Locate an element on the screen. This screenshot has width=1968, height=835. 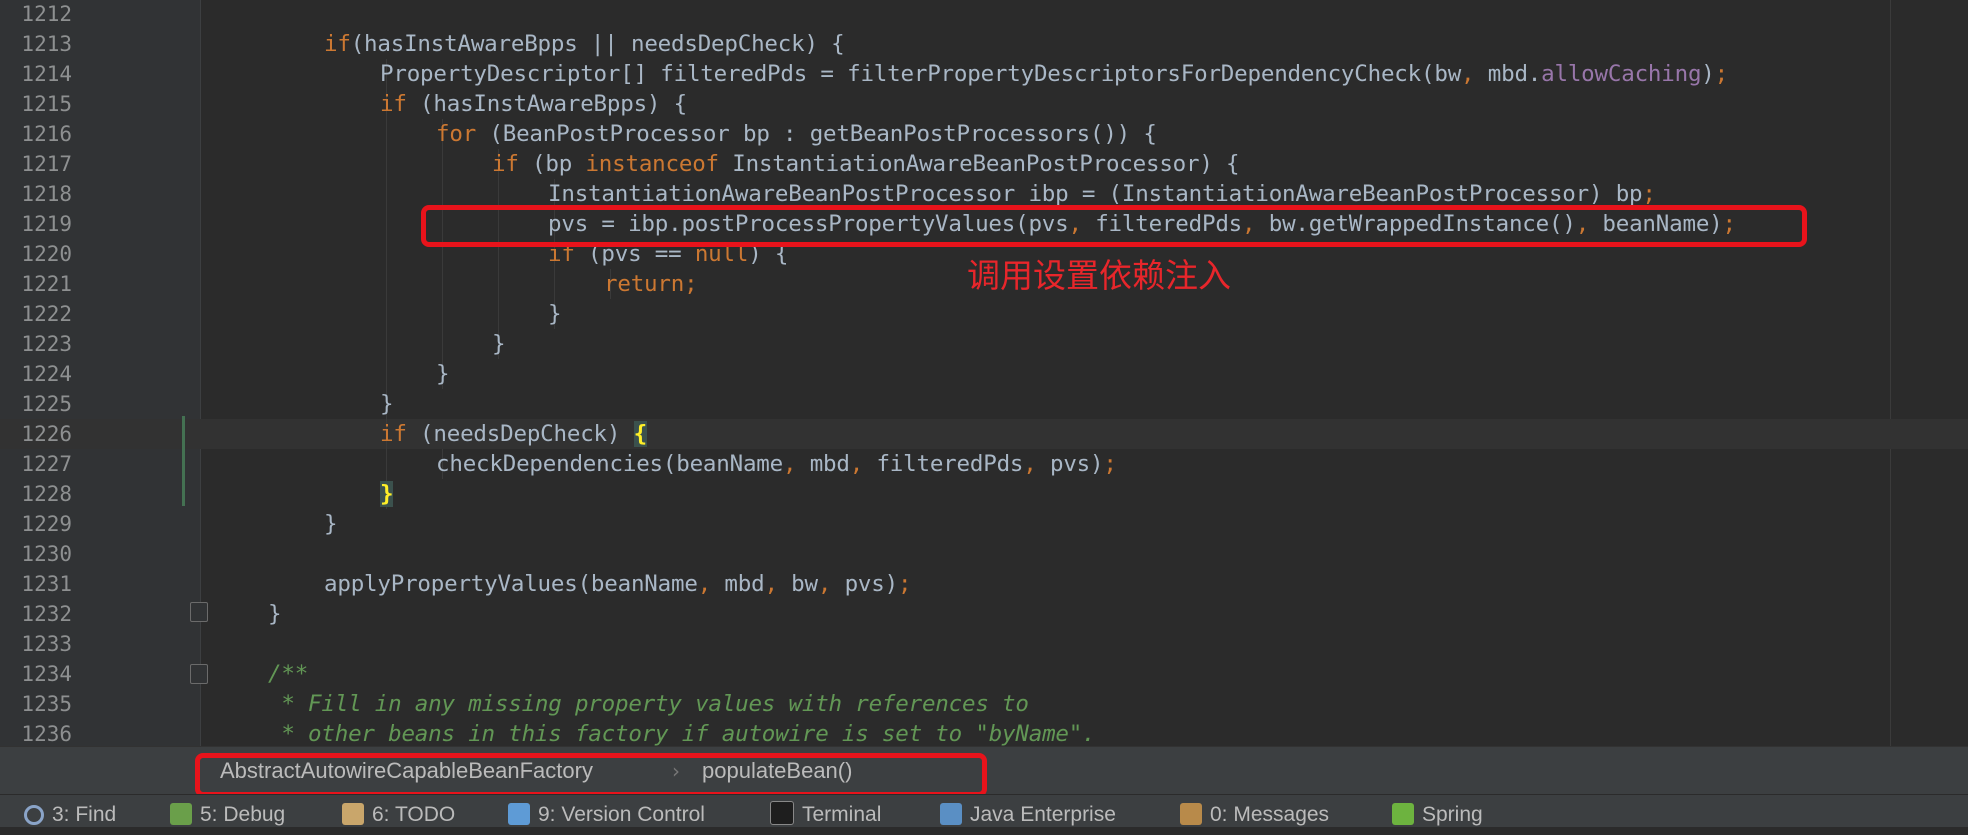
code-token: (hasInstAwareBpps) { is located at coordinates (546, 104).